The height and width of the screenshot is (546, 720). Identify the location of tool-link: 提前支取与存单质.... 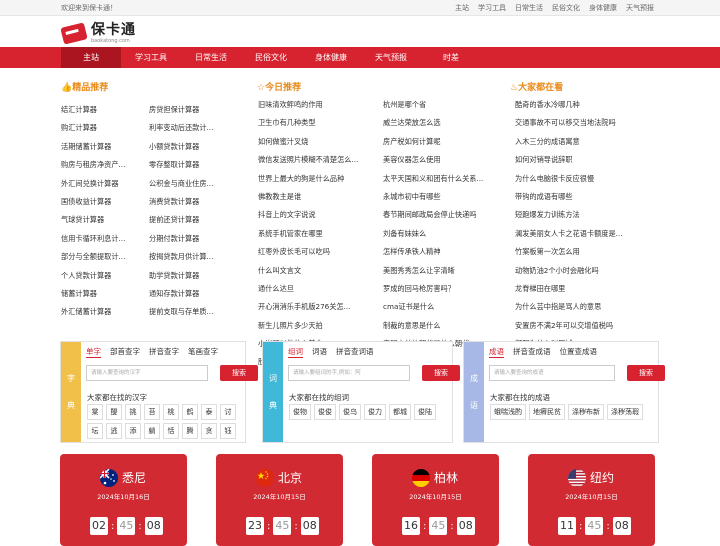
(190, 312).